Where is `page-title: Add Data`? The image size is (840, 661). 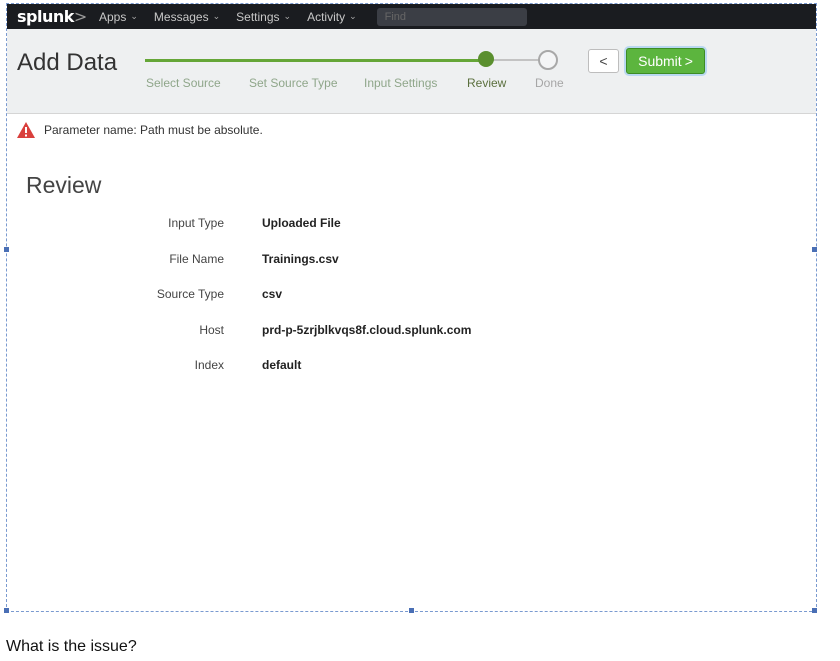
page-title: Add Data is located at coordinates (67, 62).